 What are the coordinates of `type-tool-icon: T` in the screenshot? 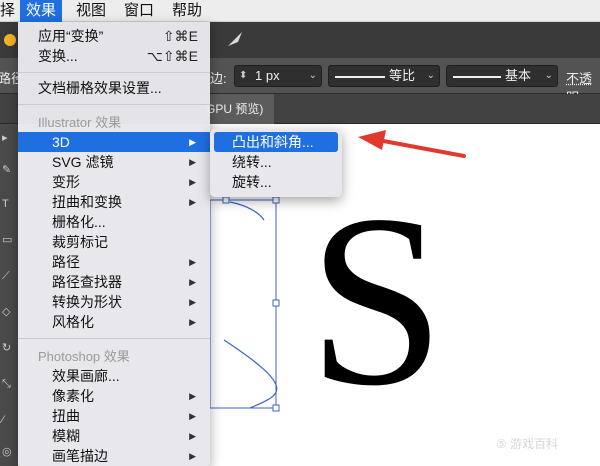 It's located at (8, 204).